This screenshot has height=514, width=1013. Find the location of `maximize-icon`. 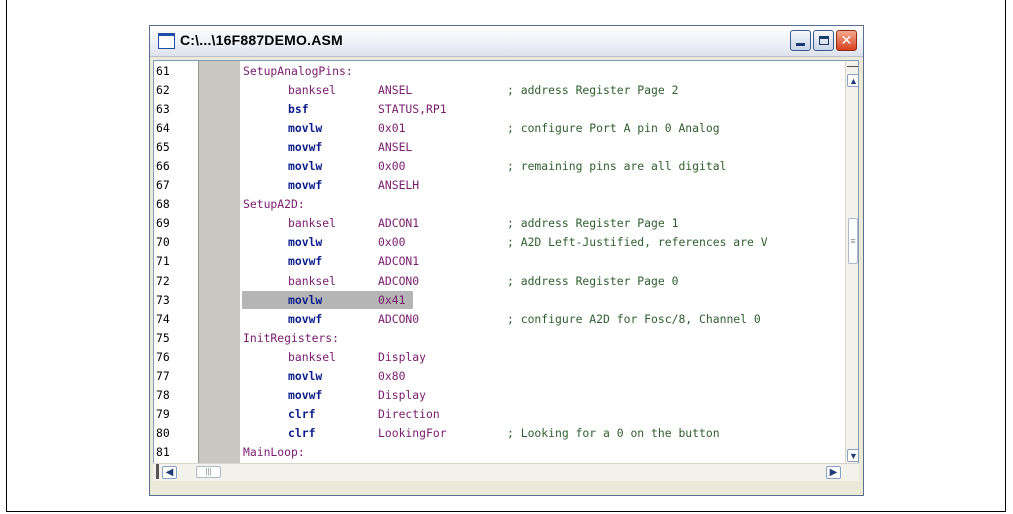

maximize-icon is located at coordinates (823, 40).